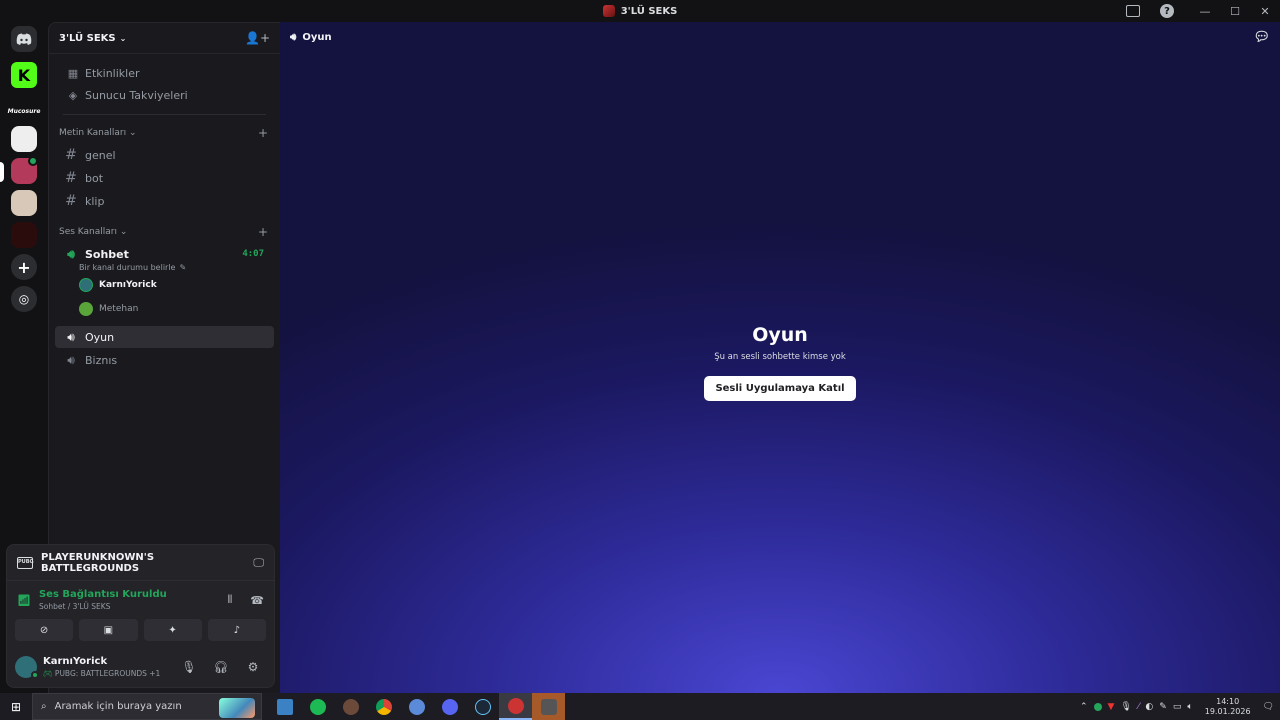  Describe the element at coordinates (1111, 707) in the screenshot. I see `antivirus-icon: ▼` at that location.